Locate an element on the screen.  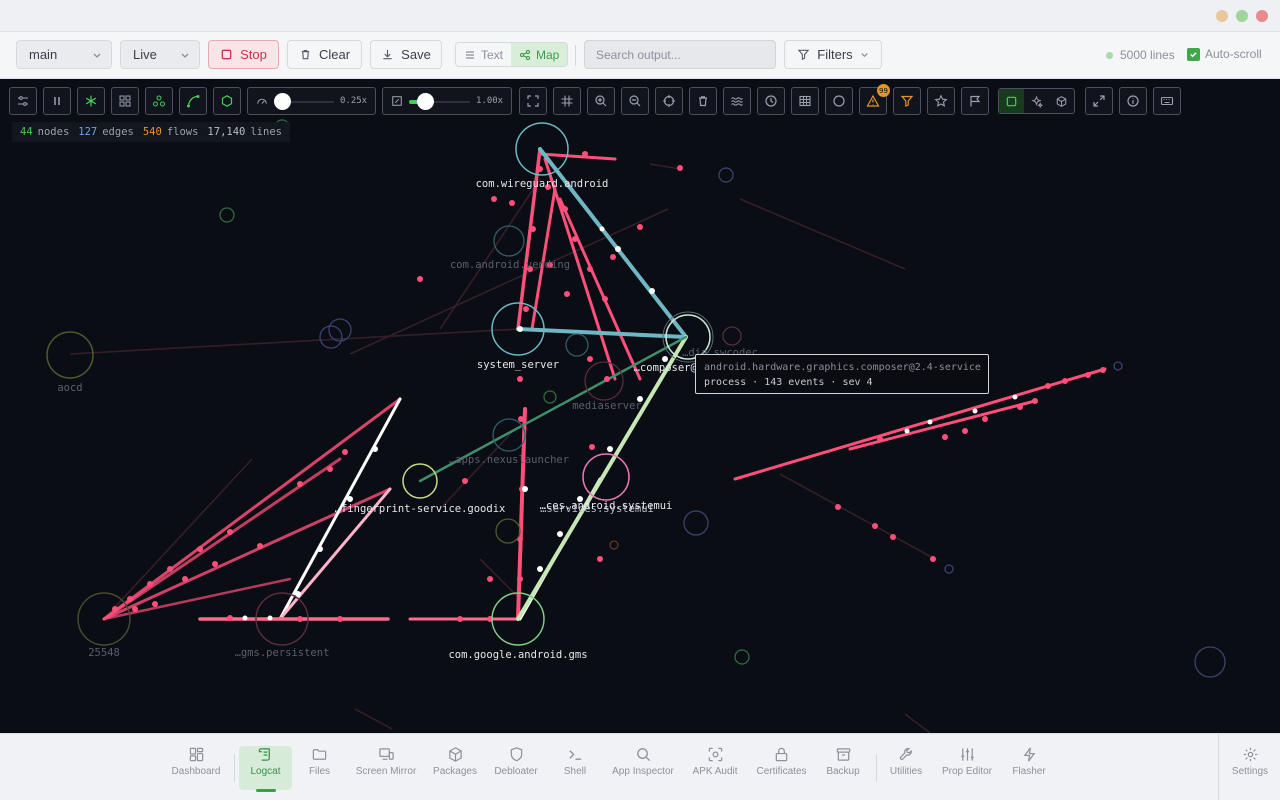
render-mode-group is located at coordinates (1036, 101).